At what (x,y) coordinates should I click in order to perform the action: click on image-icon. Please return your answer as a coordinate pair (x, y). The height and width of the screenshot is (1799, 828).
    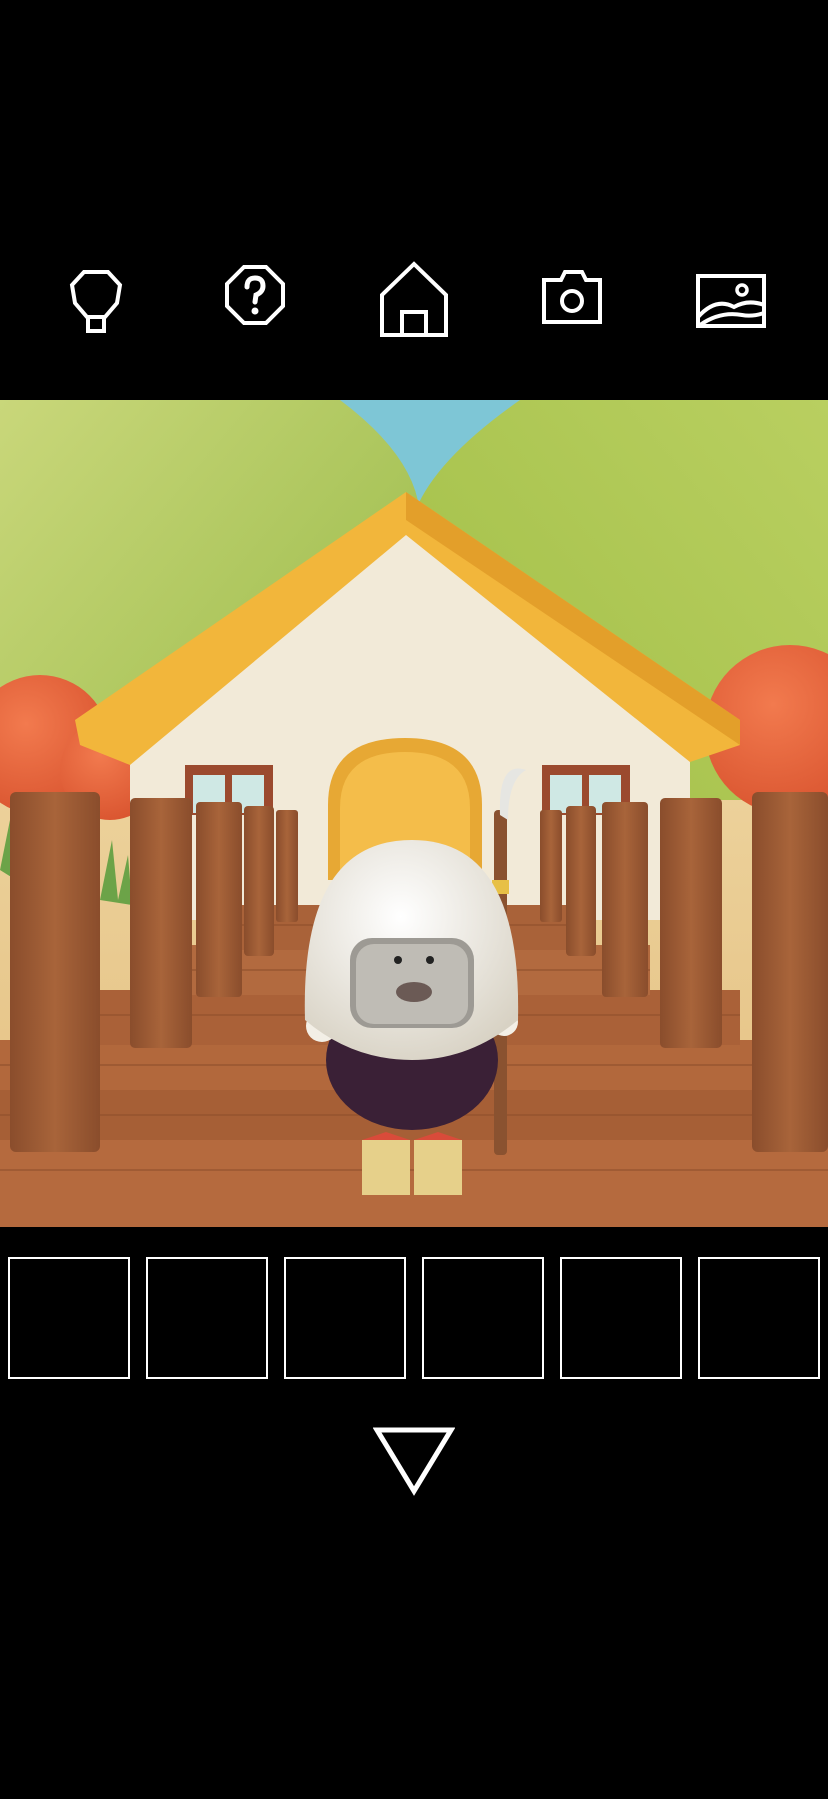
    Looking at the image, I should click on (731, 301).